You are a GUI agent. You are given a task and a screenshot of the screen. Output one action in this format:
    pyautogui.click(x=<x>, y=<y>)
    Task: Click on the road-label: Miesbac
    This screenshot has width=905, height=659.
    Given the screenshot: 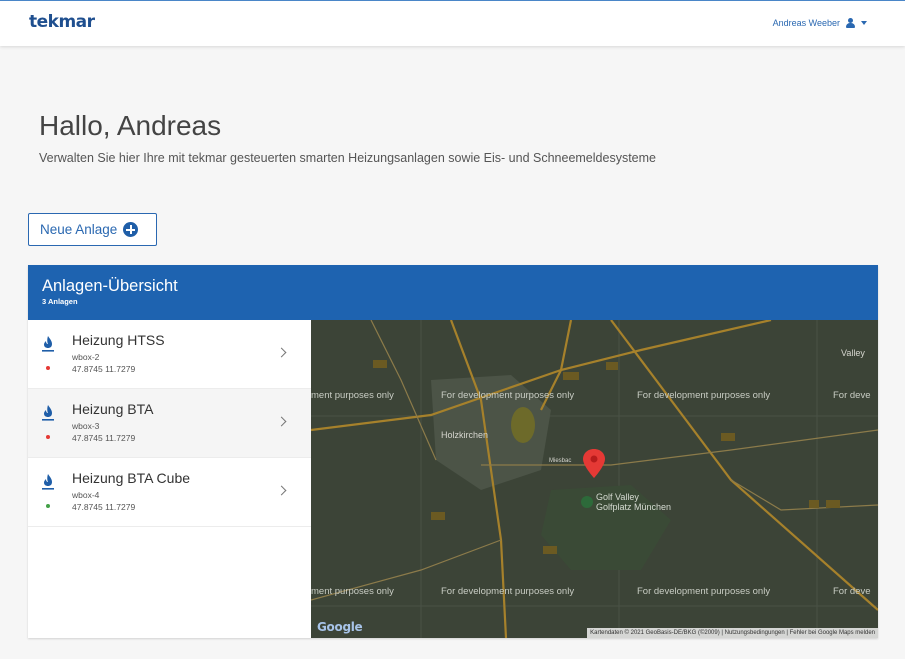 What is the action you would take?
    pyautogui.click(x=560, y=461)
    